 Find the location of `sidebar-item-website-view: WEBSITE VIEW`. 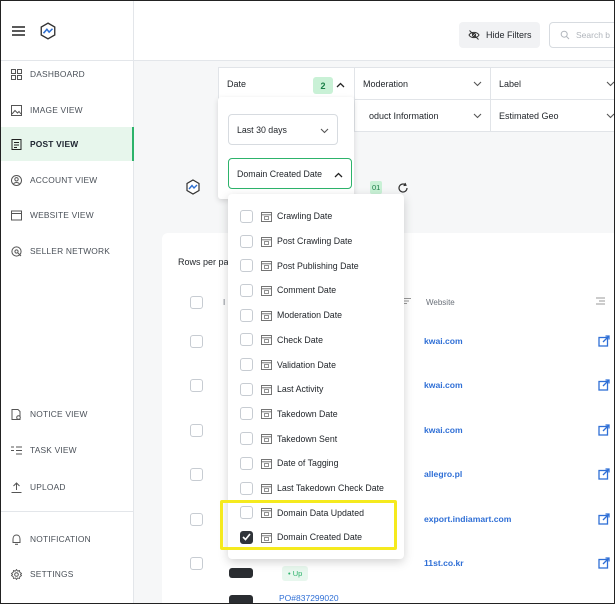

sidebar-item-website-view: WEBSITE VIEW is located at coordinates (67, 215).